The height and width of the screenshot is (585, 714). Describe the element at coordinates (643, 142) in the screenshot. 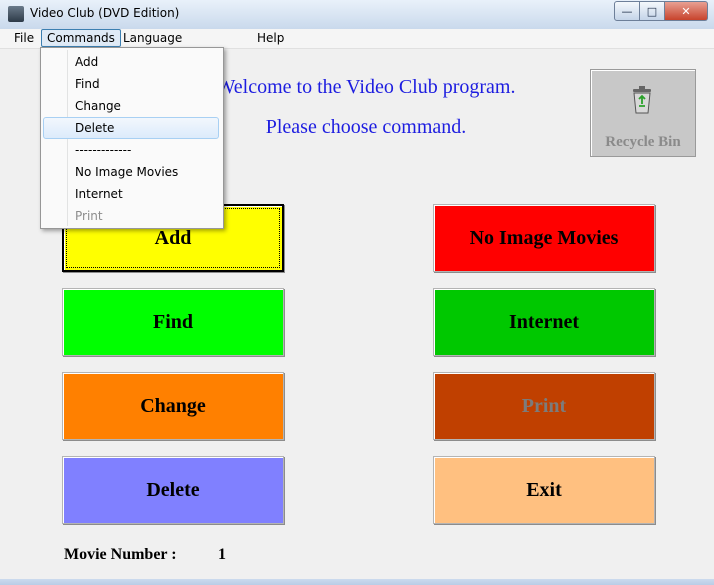

I see `recycle-bin-label: Recycle Bin` at that location.